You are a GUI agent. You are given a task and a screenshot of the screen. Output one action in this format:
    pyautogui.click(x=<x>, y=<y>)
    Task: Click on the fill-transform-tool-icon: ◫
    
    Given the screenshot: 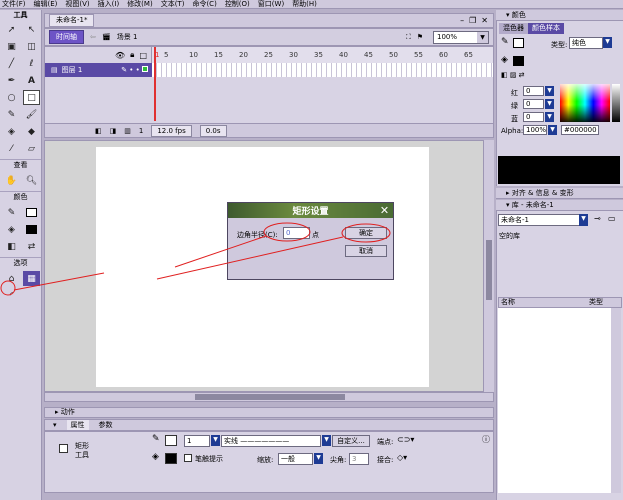 What is the action you would take?
    pyautogui.click(x=31, y=46)
    